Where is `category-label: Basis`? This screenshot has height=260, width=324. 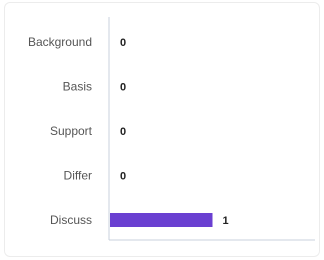 category-label: Basis is located at coordinates (77, 87).